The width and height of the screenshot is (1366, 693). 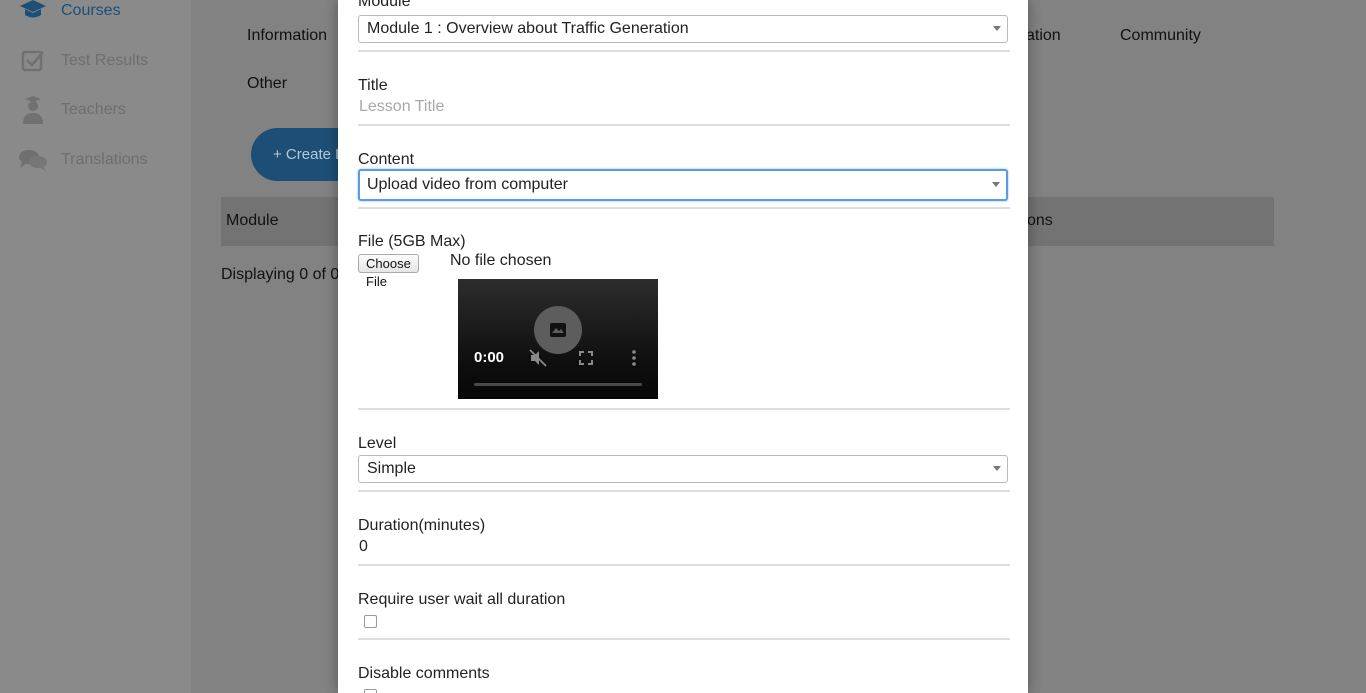 What do you see at coordinates (377, 443) in the screenshot?
I see `level-label: Level` at bounding box center [377, 443].